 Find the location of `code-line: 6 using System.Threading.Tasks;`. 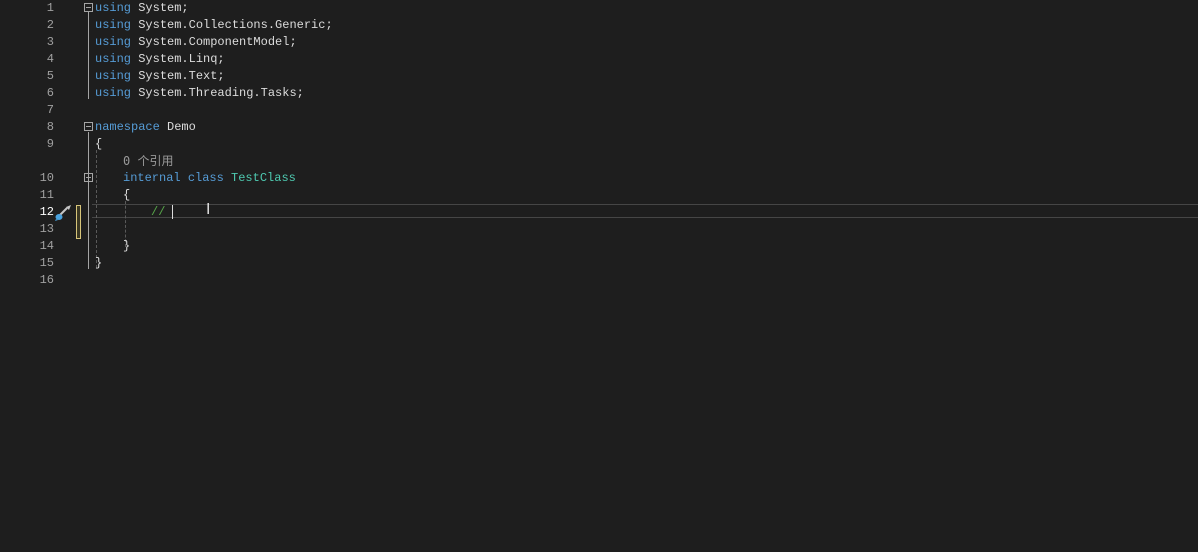

code-line: 6 using System.Threading.Tasks; is located at coordinates (599, 93).